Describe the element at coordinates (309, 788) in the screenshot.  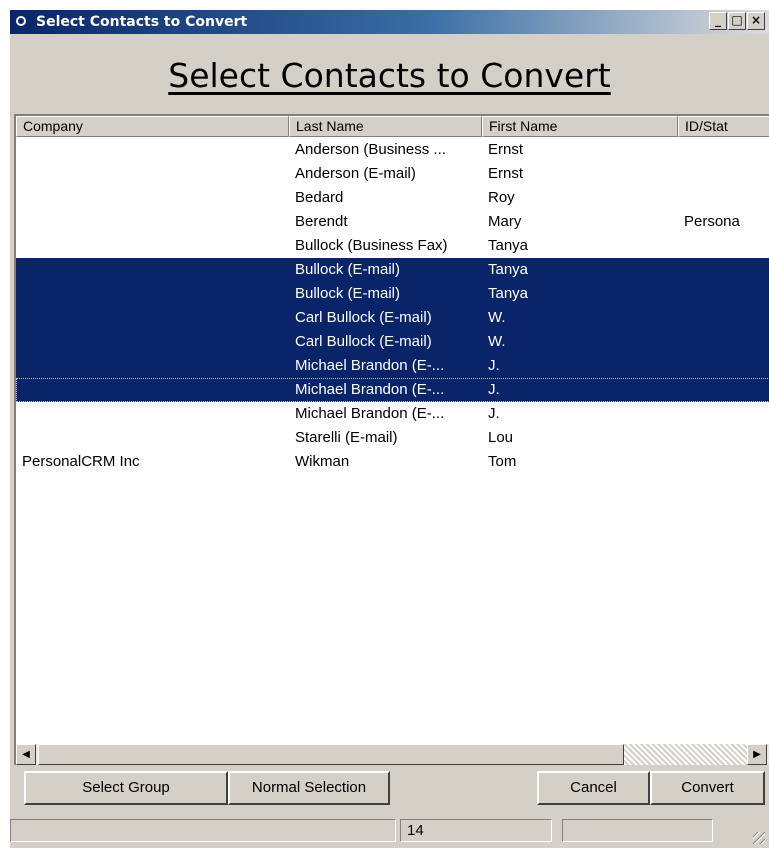
I see `normal-selection-button: Normal Selection` at that location.